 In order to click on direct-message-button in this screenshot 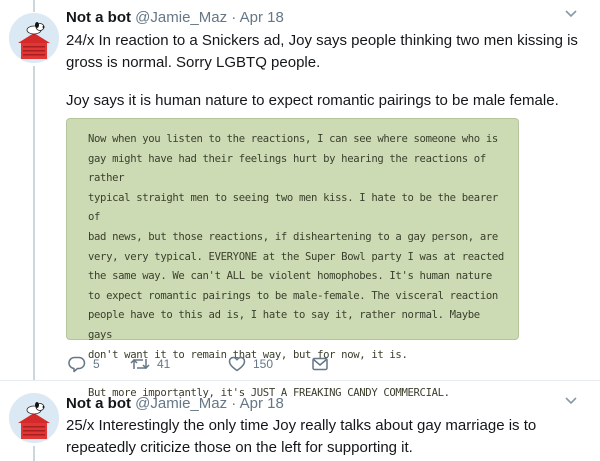, I will do `click(320, 364)`.